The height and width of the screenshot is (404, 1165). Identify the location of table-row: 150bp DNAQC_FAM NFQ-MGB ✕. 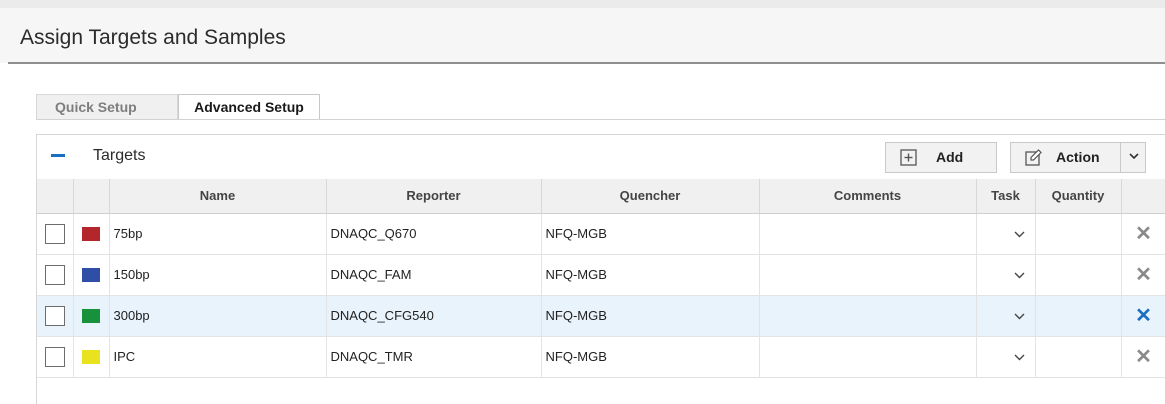
(601, 275).